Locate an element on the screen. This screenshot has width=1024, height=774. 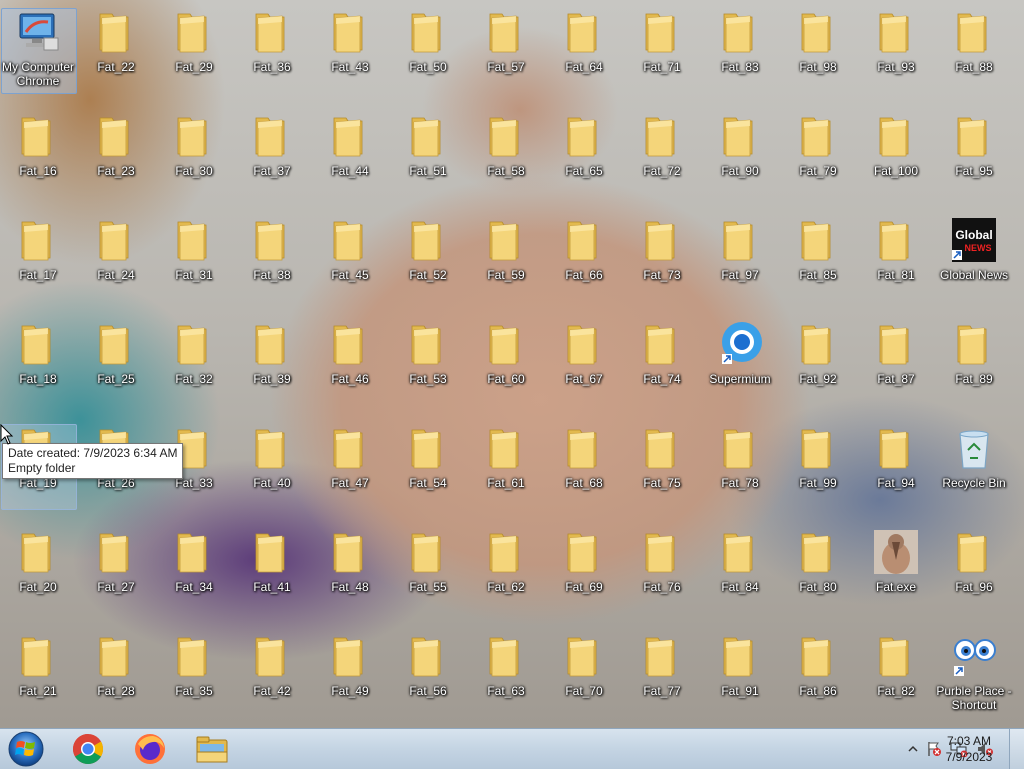
desktop-icon-fat-83: Fat_83 is located at coordinates (740, 54).